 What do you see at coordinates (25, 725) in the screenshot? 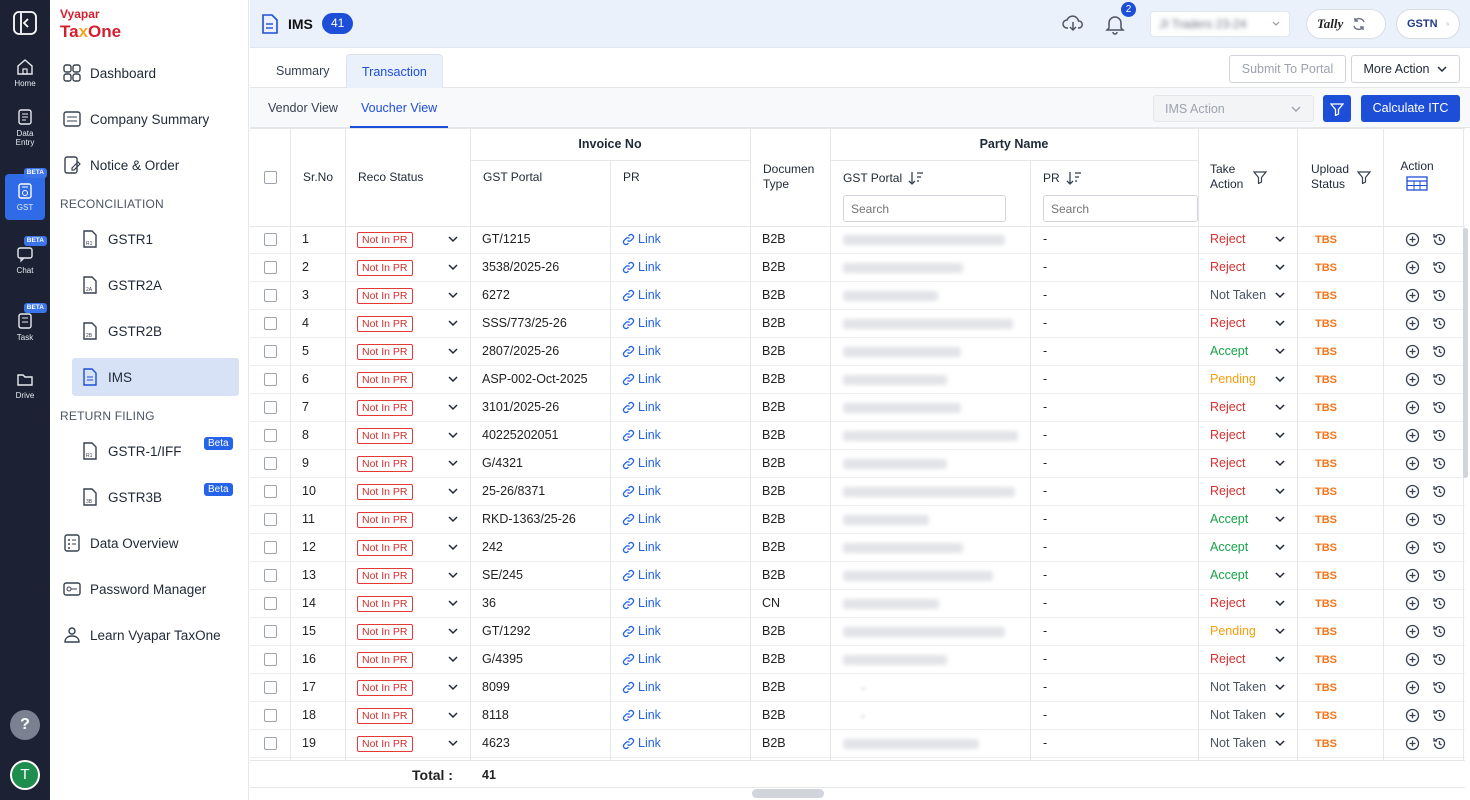
I see `help-button: ?` at bounding box center [25, 725].